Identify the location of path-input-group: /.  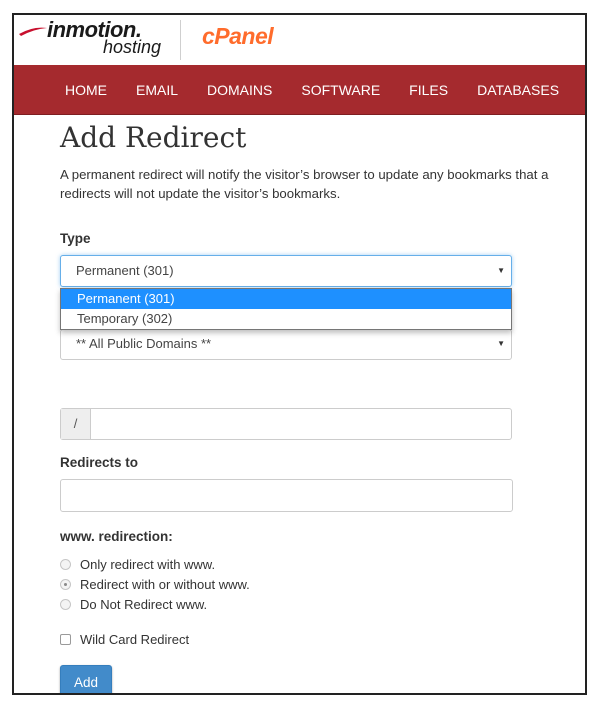
(286, 424).